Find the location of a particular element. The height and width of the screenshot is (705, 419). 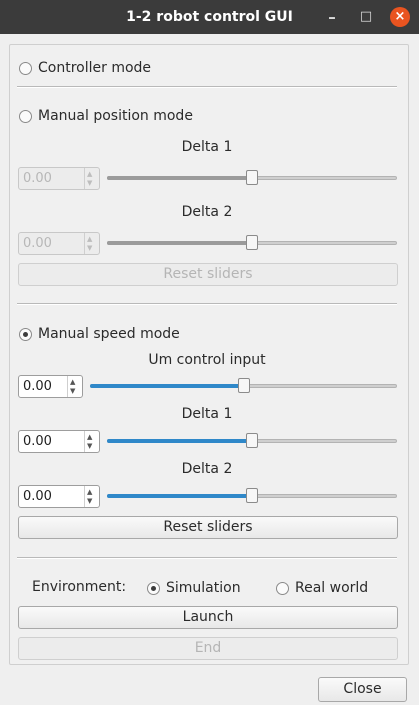

speed-delta1-input is located at coordinates (53, 441).